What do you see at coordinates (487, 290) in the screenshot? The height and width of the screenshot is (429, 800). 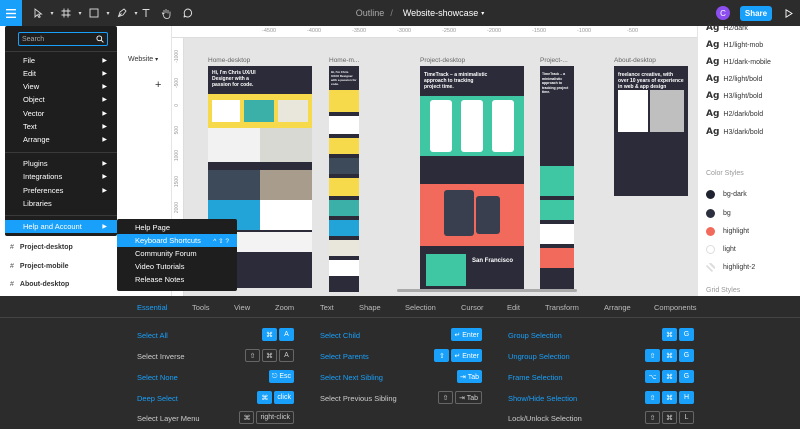 I see `canvas-scrollbar` at bounding box center [487, 290].